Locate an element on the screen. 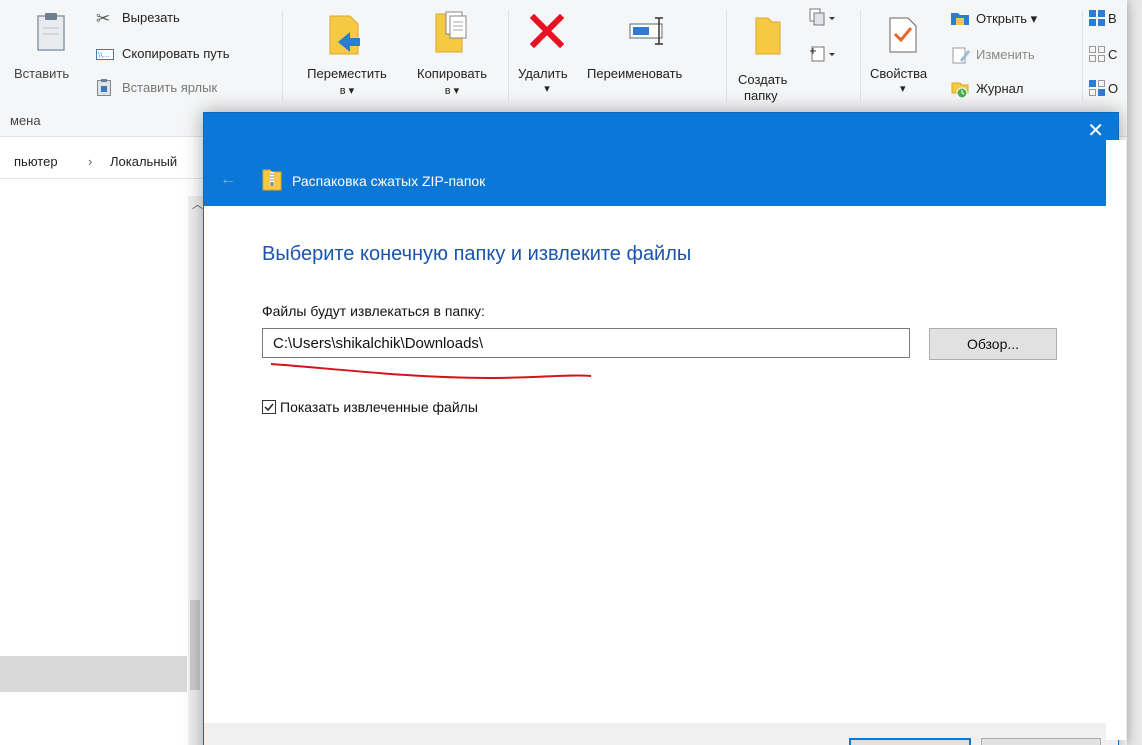  open-folder-icon is located at coordinates (960, 19).